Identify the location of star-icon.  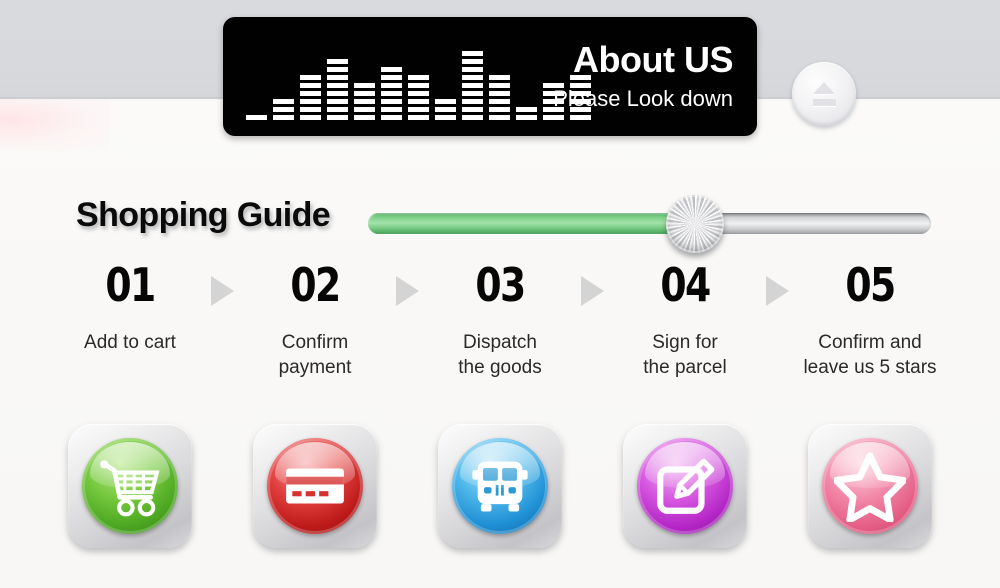
(870, 486).